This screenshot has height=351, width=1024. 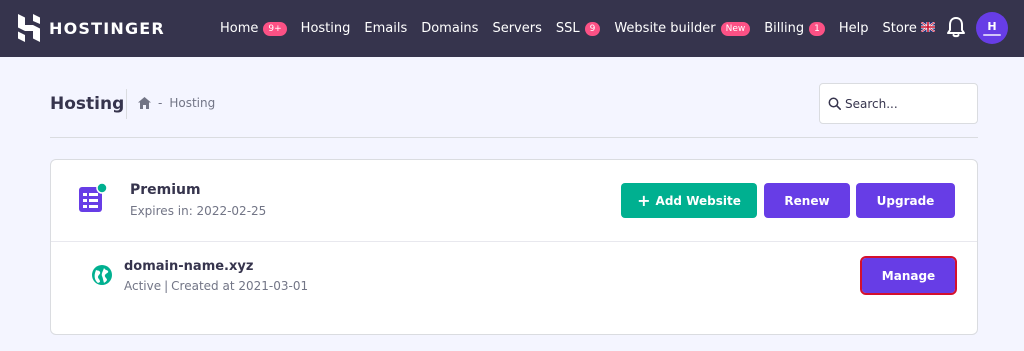 What do you see at coordinates (910, 103) in the screenshot?
I see `search-input` at bounding box center [910, 103].